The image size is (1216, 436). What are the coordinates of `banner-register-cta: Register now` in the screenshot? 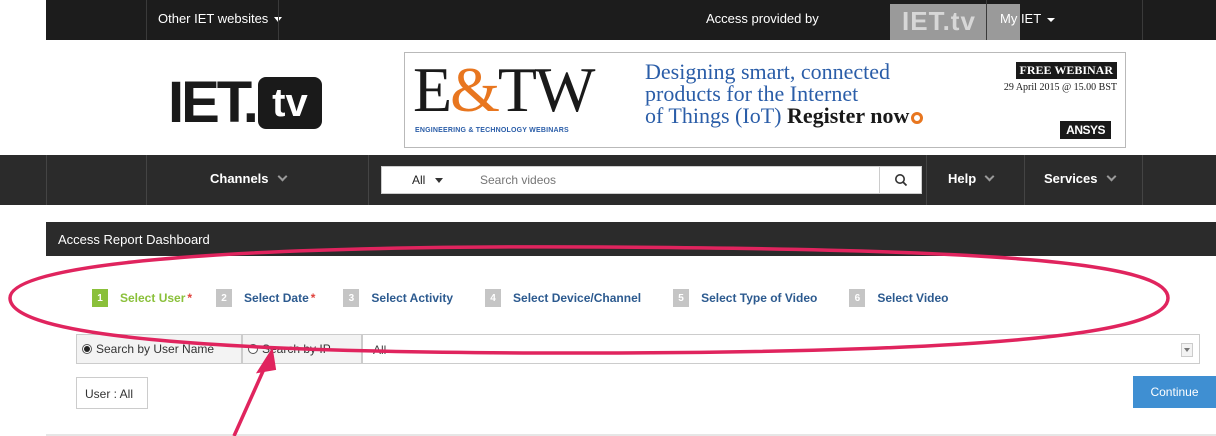 It's located at (848, 115).